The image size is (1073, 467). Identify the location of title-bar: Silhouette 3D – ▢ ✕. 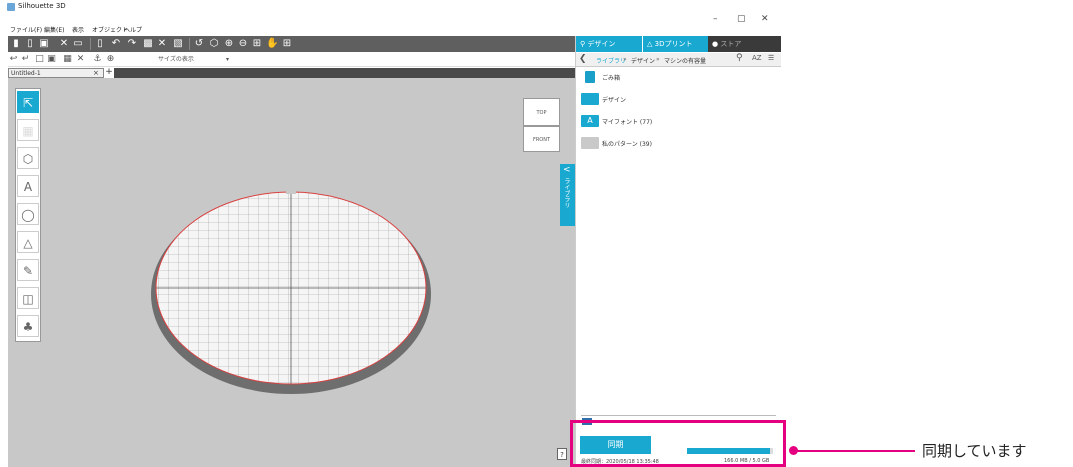
(390, 12).